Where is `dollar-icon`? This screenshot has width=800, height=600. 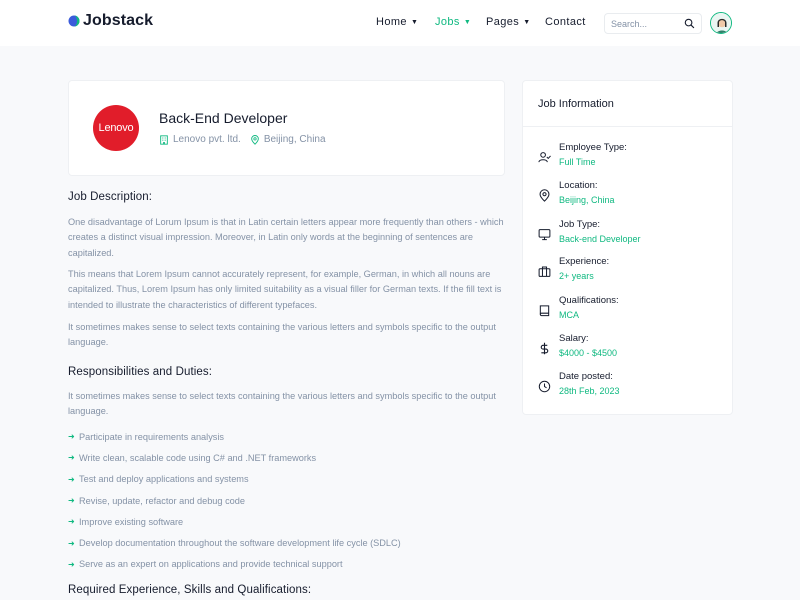 dollar-icon is located at coordinates (544, 348).